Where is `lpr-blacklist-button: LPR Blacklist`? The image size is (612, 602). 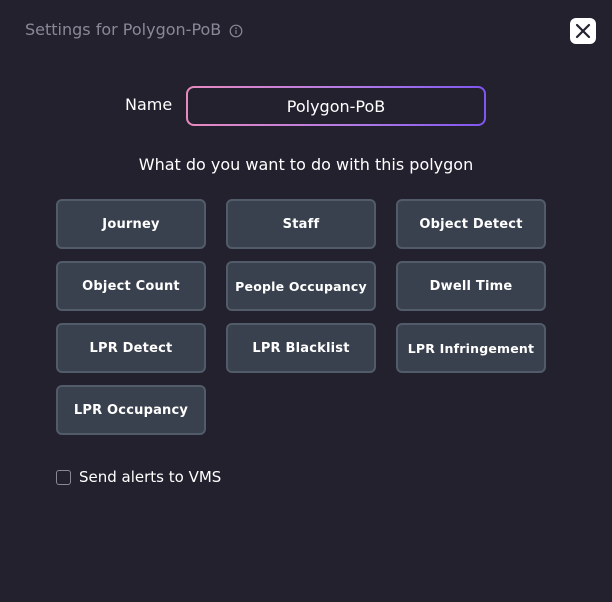 lpr-blacklist-button: LPR Blacklist is located at coordinates (301, 348).